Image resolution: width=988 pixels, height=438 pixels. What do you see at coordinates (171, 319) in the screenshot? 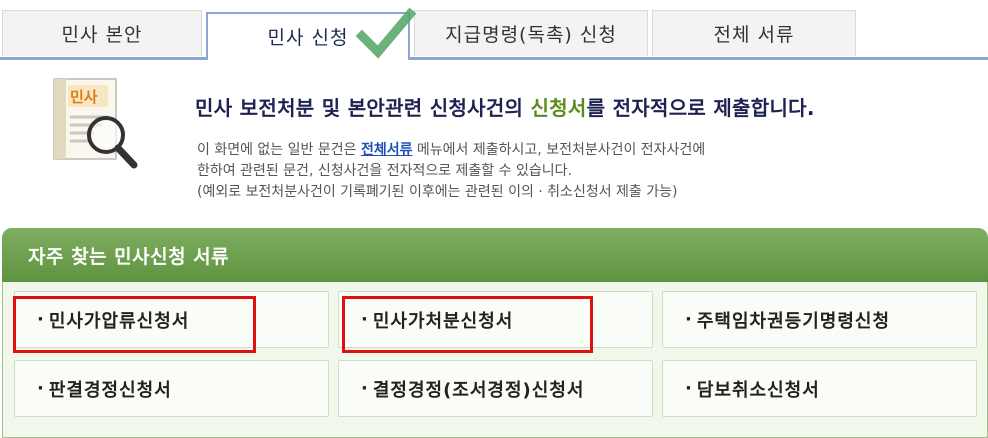
I see `item-provisional-attachment: · 민사가압류신청서` at bounding box center [171, 319].